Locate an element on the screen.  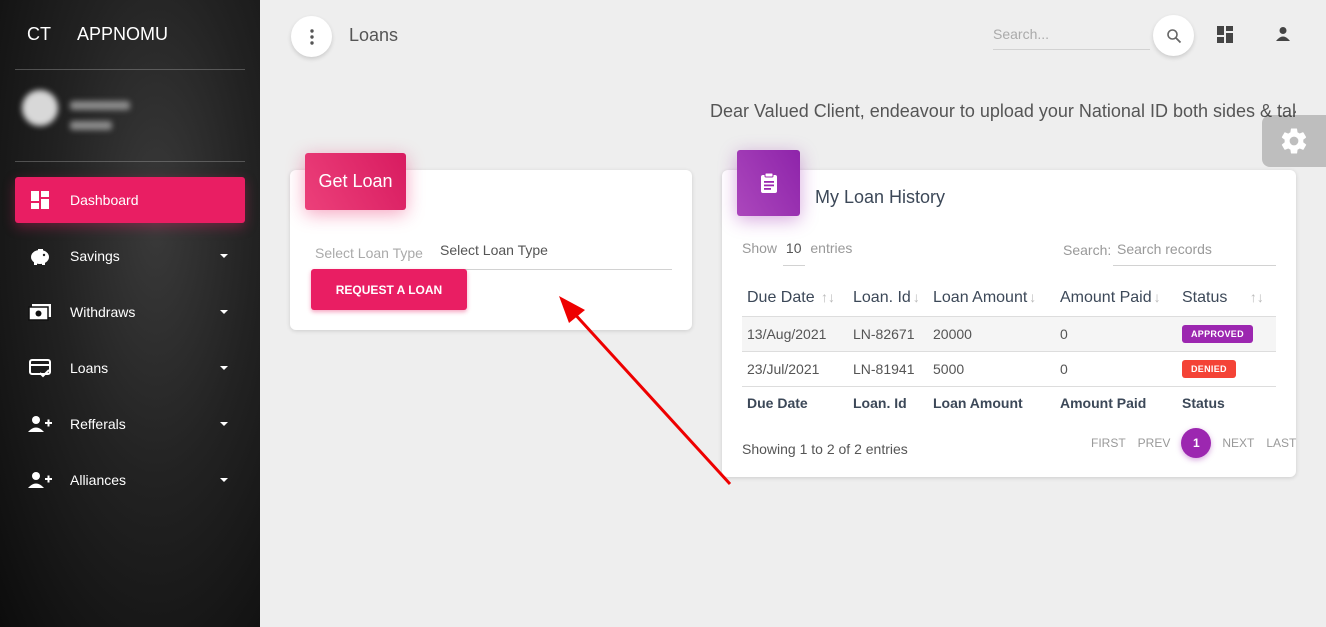
sidebar-item-withdraws: Withdraws is located at coordinates (130, 312).